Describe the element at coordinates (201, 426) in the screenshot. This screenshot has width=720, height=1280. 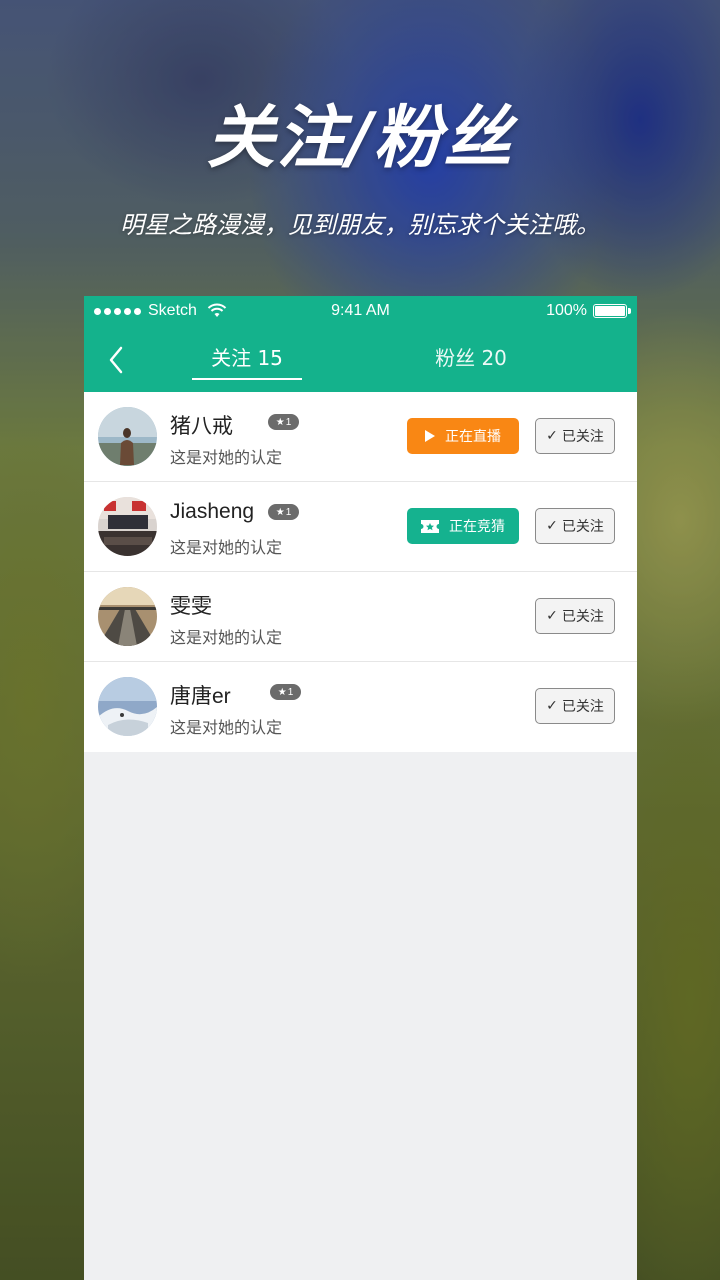
I see `user-name: 猪八戒` at that location.